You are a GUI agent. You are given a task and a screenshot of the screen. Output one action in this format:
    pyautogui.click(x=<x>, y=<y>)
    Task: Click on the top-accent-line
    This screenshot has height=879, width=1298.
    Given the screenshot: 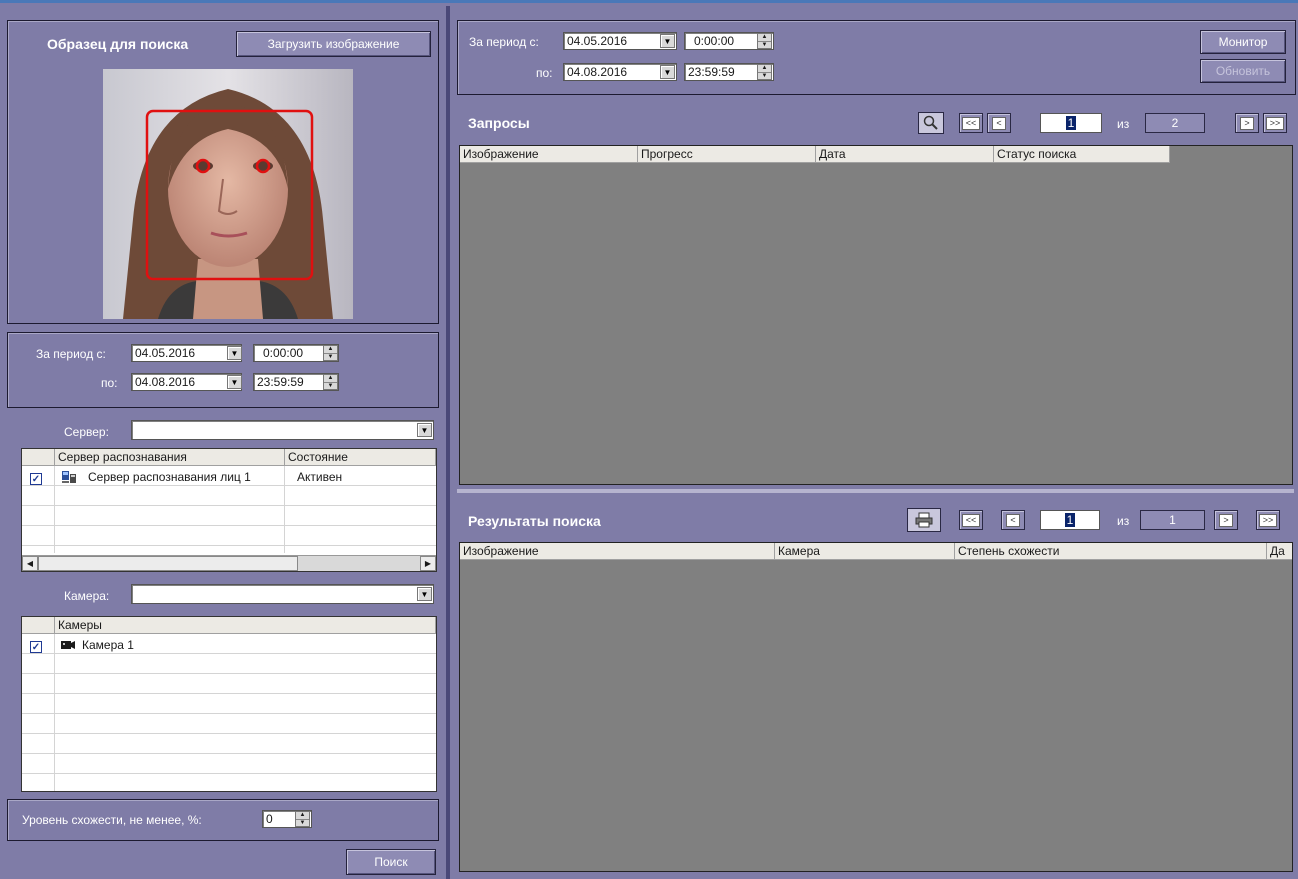 What is the action you would take?
    pyautogui.click(x=649, y=1)
    